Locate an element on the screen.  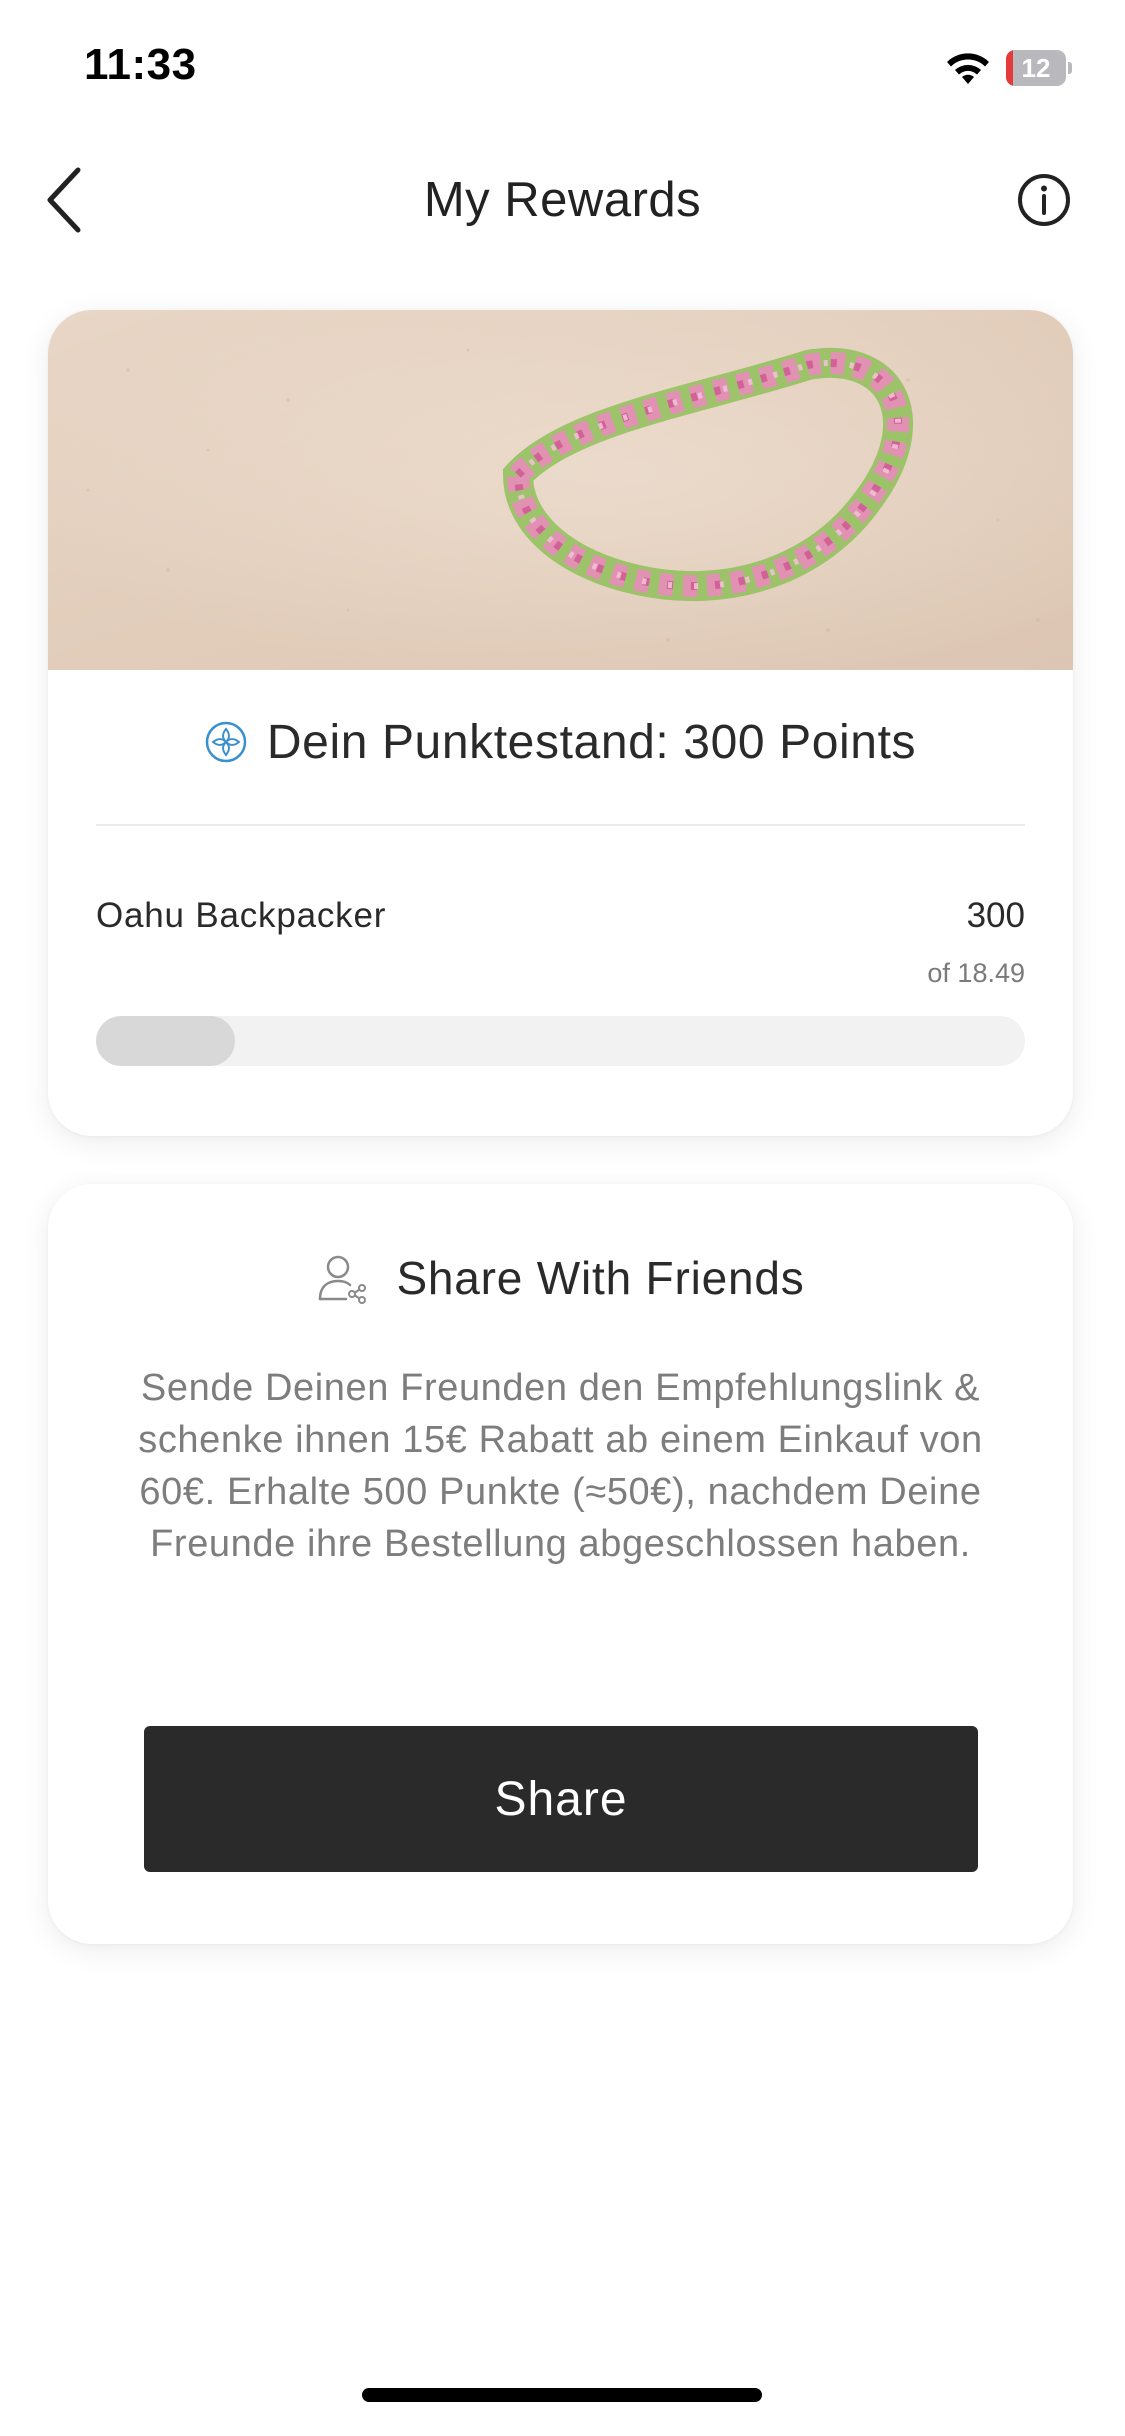
hero-image is located at coordinates (560, 490).